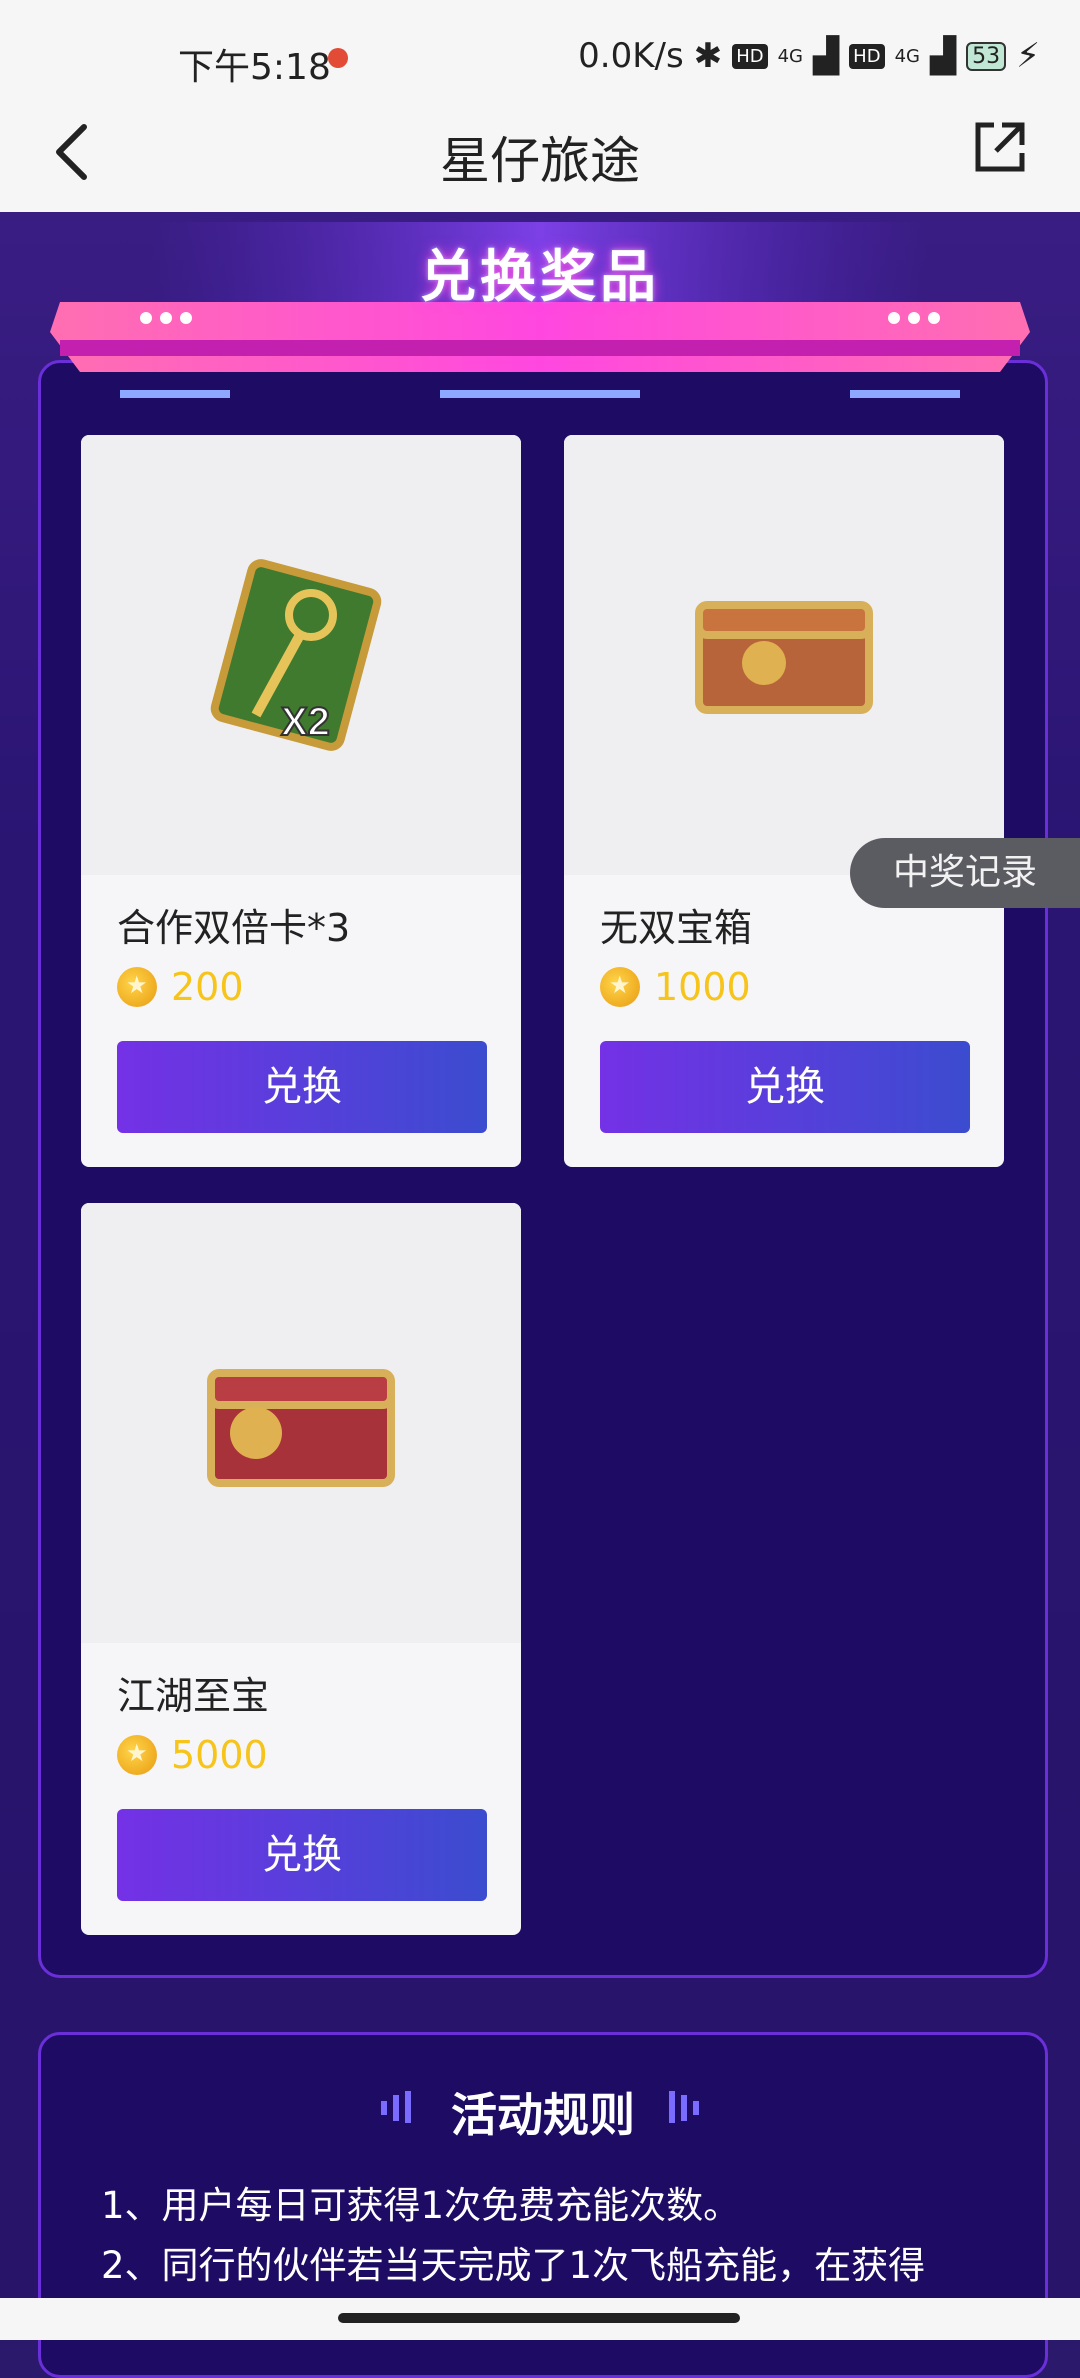 This screenshot has width=1080, height=2378. I want to click on redeem-button-1: 兑换, so click(302, 1087).